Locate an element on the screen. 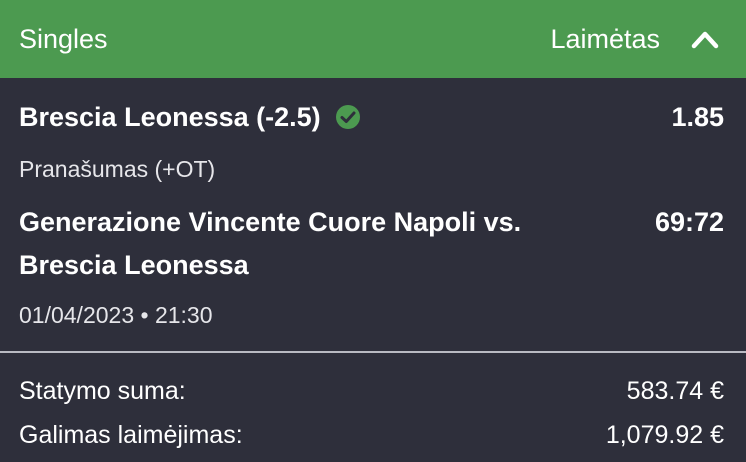 The image size is (746, 462). event-name-line-1: Generazione Vincente Cuore Napoli vs. is located at coordinates (270, 222).